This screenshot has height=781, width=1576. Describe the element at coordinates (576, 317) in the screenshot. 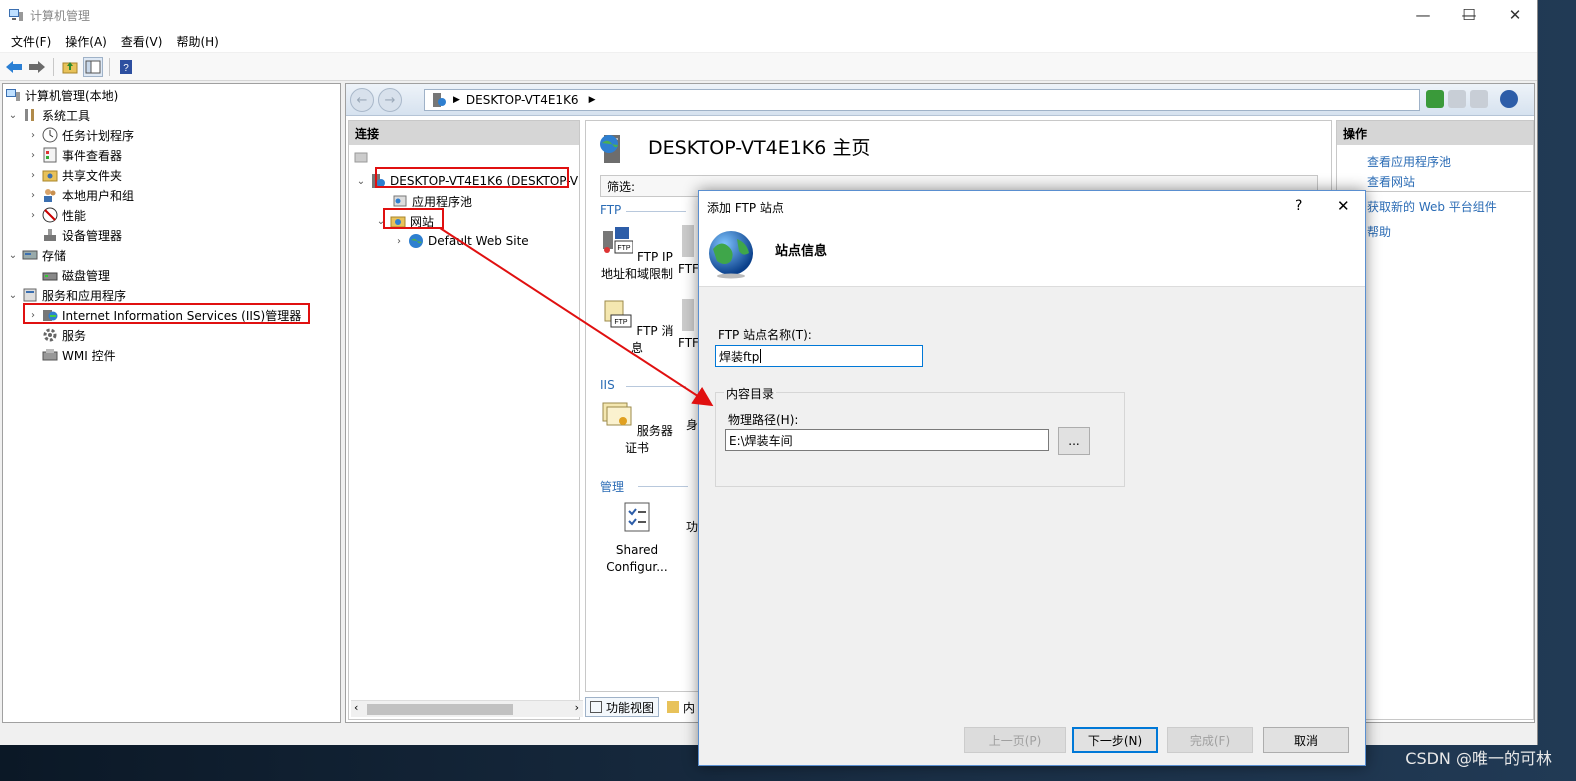

I see `annotation-arrow` at that location.